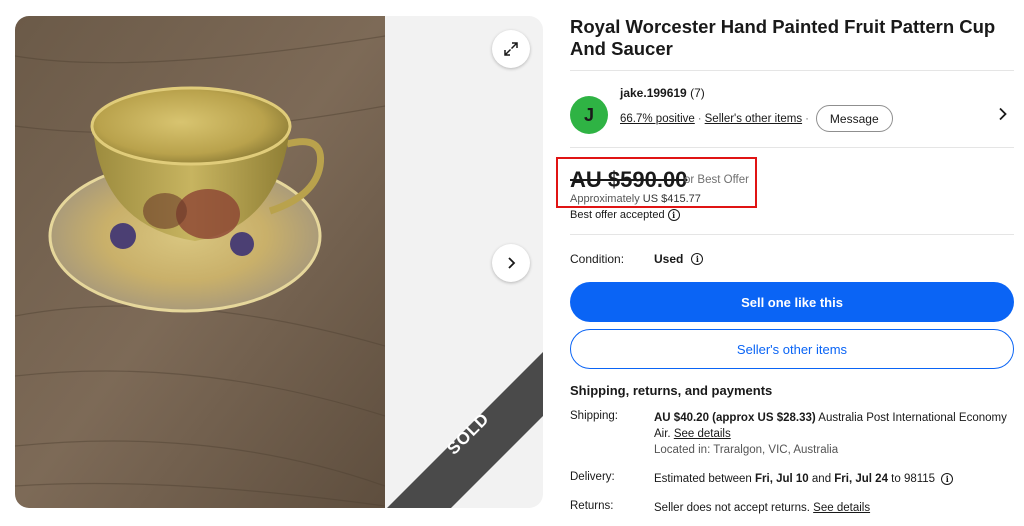 The image size is (1024, 526). I want to click on best-offer-accepted-label: Best offer accepted, so click(617, 215).